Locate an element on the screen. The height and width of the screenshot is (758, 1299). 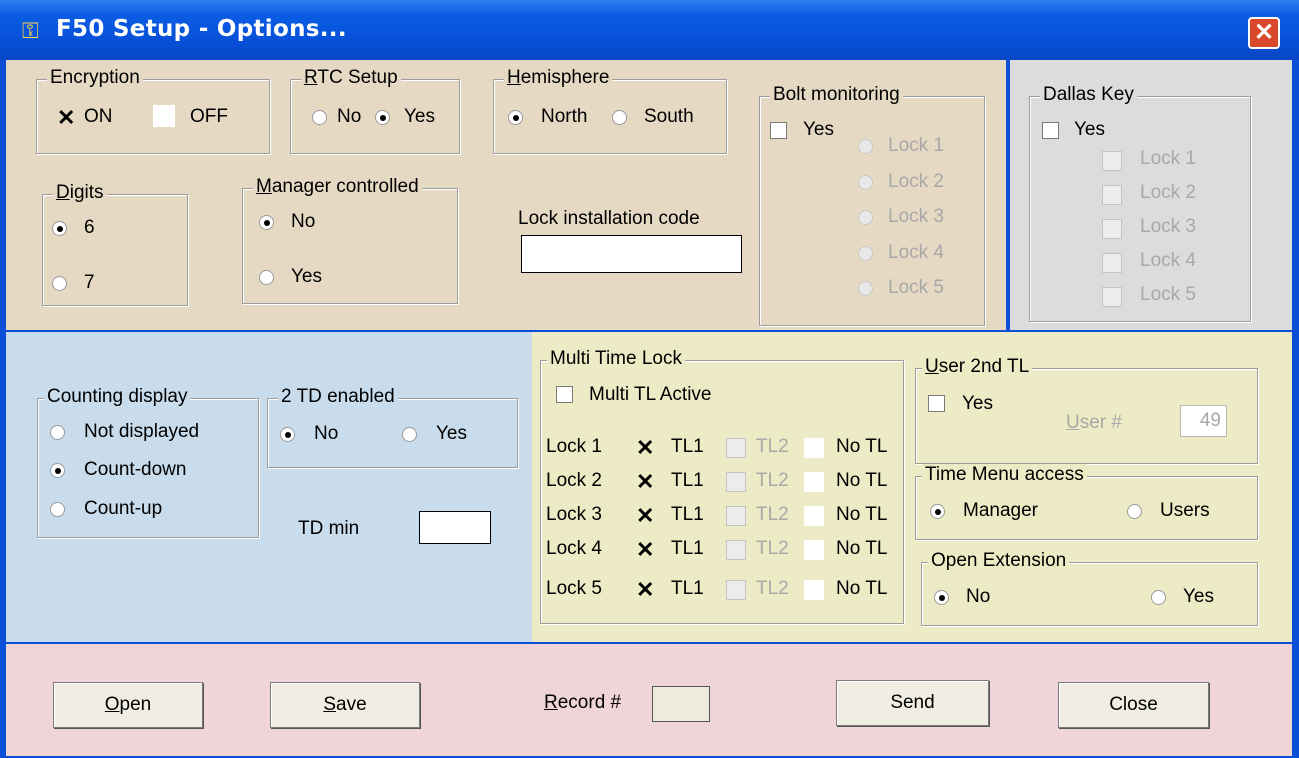
user-number-label: User # is located at coordinates (1094, 422).